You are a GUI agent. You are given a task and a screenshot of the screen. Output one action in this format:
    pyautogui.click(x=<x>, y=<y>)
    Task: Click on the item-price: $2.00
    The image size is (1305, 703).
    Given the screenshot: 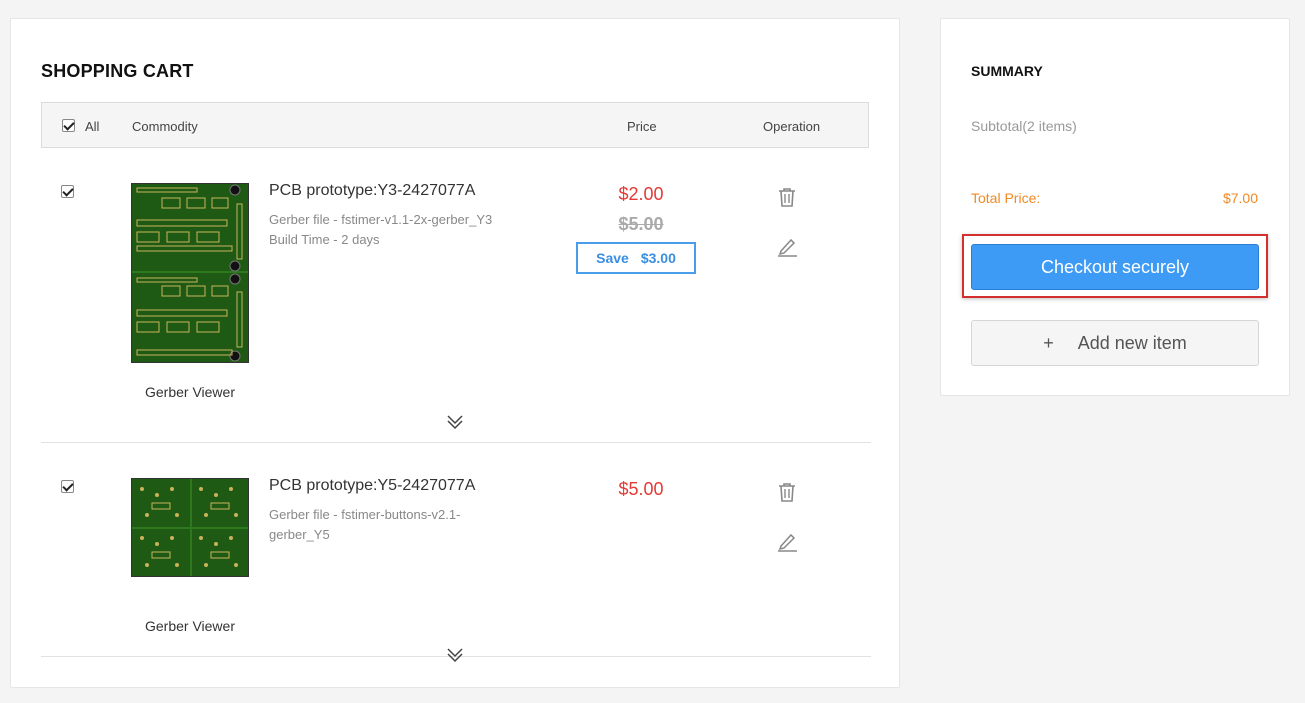 What is the action you would take?
    pyautogui.click(x=641, y=194)
    